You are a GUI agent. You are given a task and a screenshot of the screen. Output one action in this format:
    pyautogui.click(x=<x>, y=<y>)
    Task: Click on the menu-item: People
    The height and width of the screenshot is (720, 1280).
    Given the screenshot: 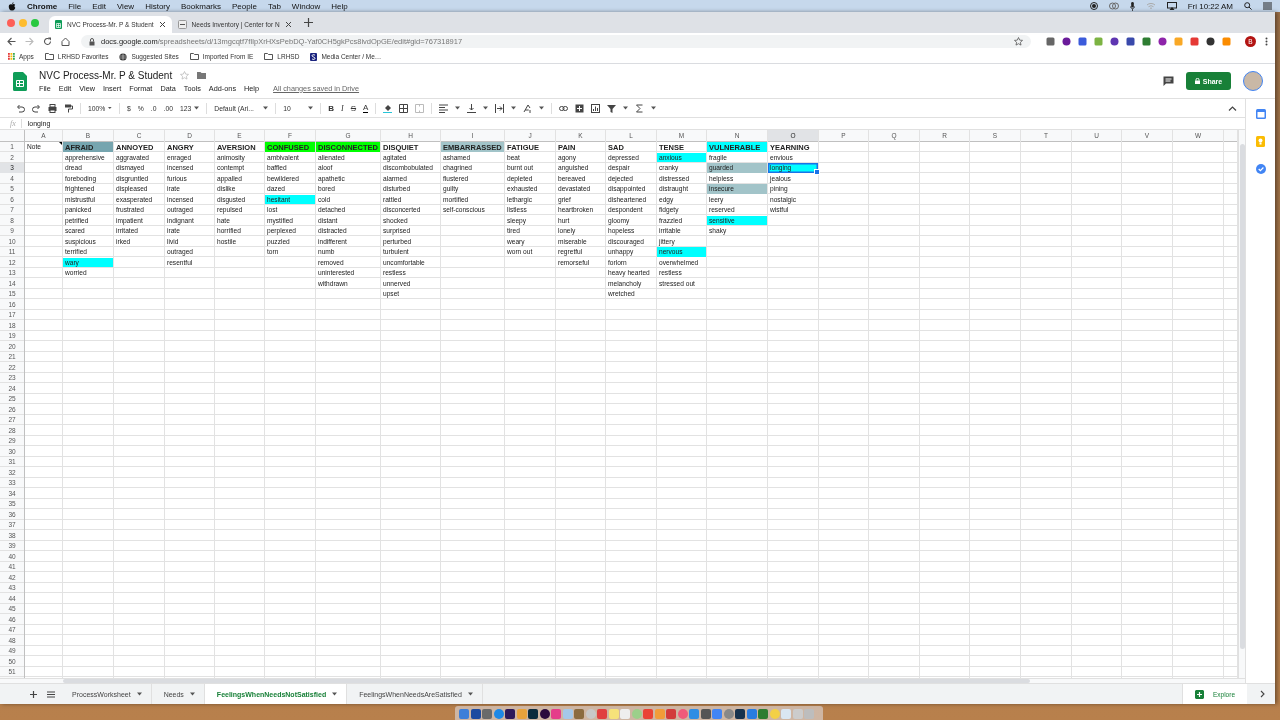 What is the action you would take?
    pyautogui.click(x=244, y=6)
    